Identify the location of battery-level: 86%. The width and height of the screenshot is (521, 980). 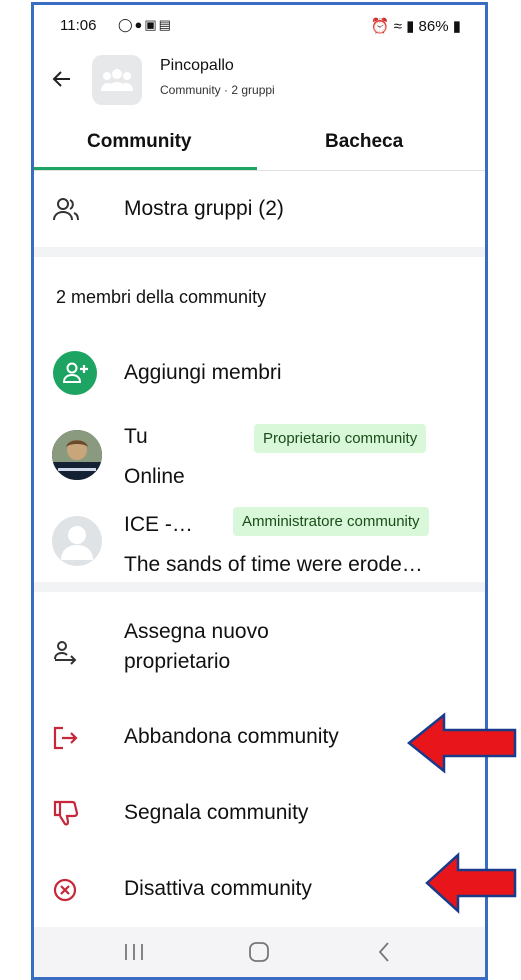
(433, 26).